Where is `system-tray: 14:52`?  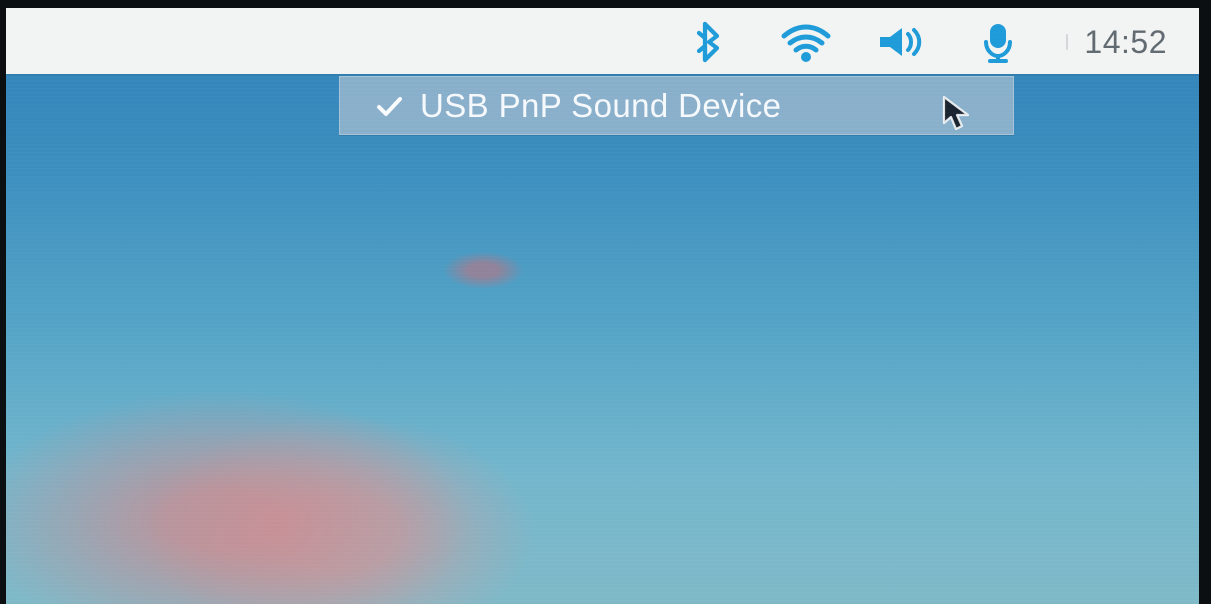 system-tray: 14:52 is located at coordinates (924, 42).